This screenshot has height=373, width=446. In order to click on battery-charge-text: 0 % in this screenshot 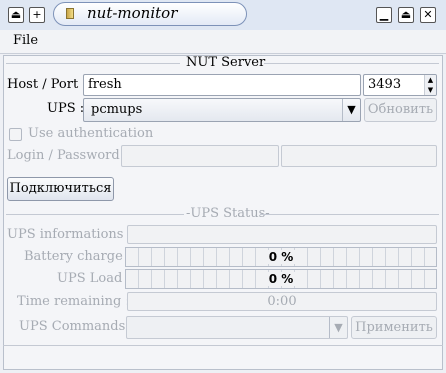, I will do `click(281, 257)`.